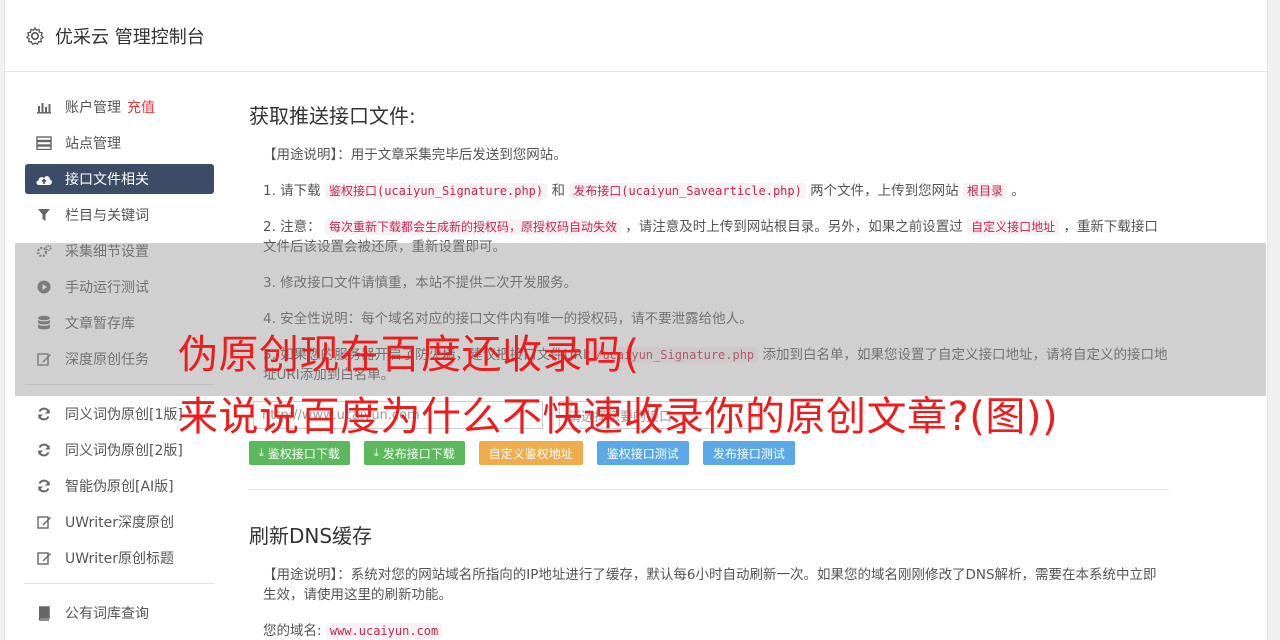 The width and height of the screenshot is (1280, 640). I want to click on section-divider, so click(709, 489).